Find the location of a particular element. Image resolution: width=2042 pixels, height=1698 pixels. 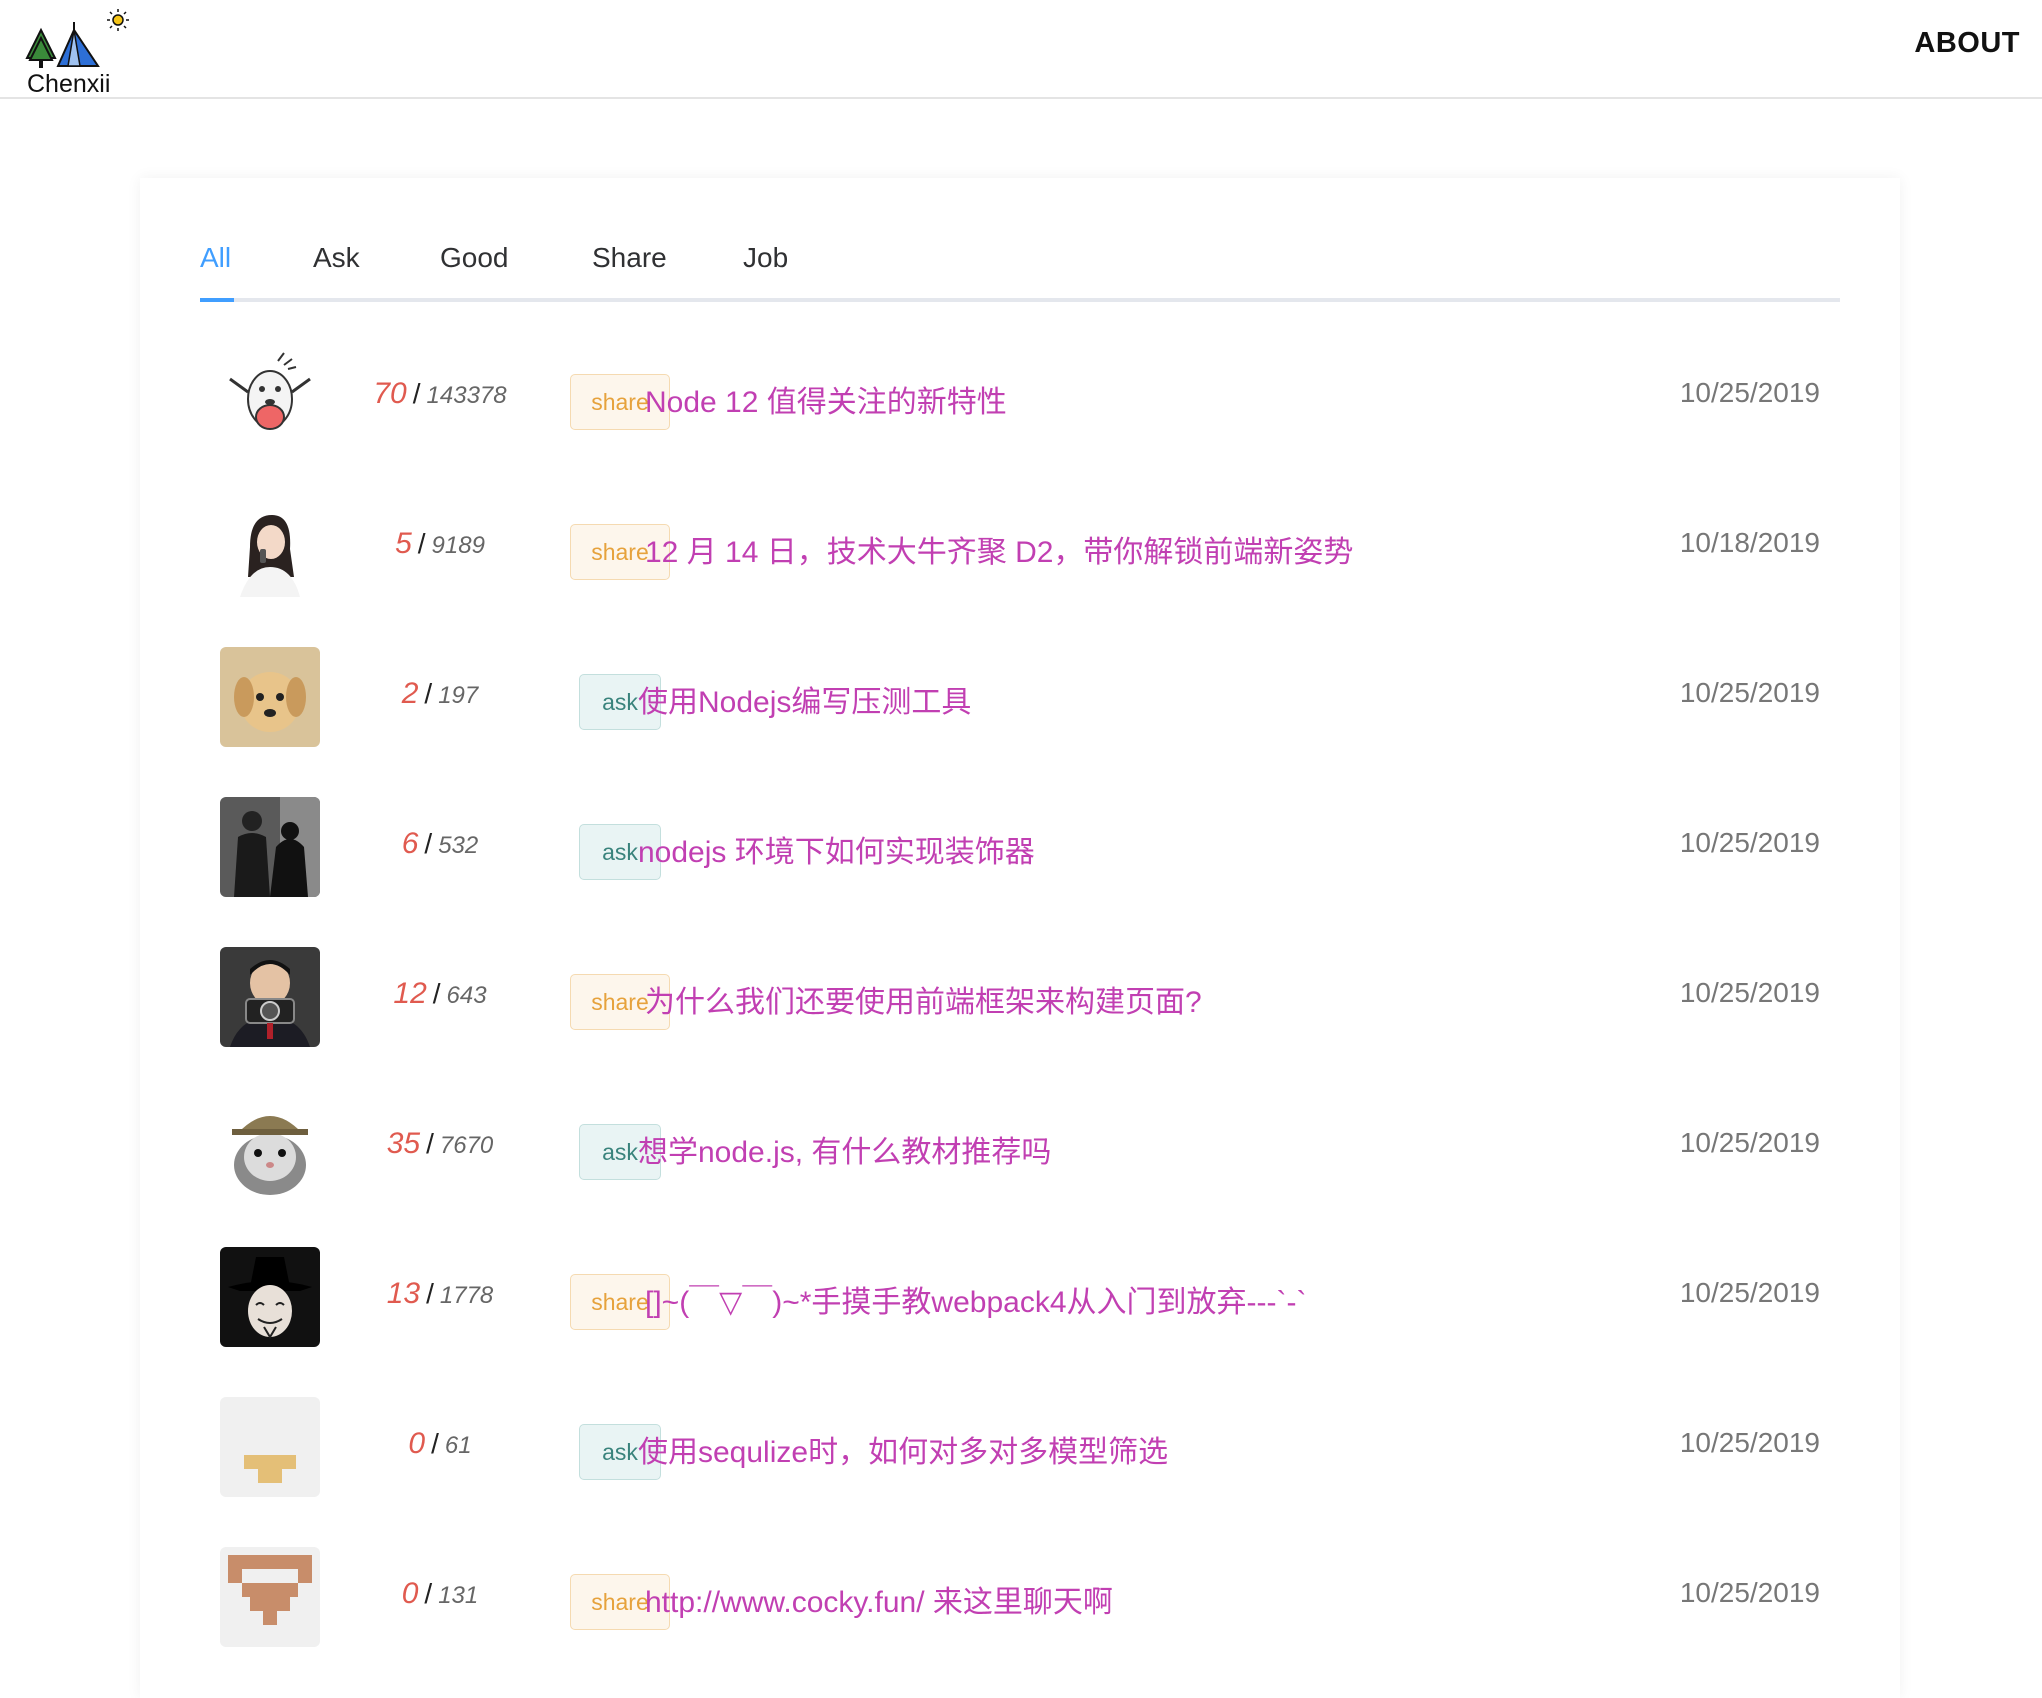

topic-row: 2/197 ask 使用Nodejs编写压测工具 10/25/2019 is located at coordinates (1020, 697).